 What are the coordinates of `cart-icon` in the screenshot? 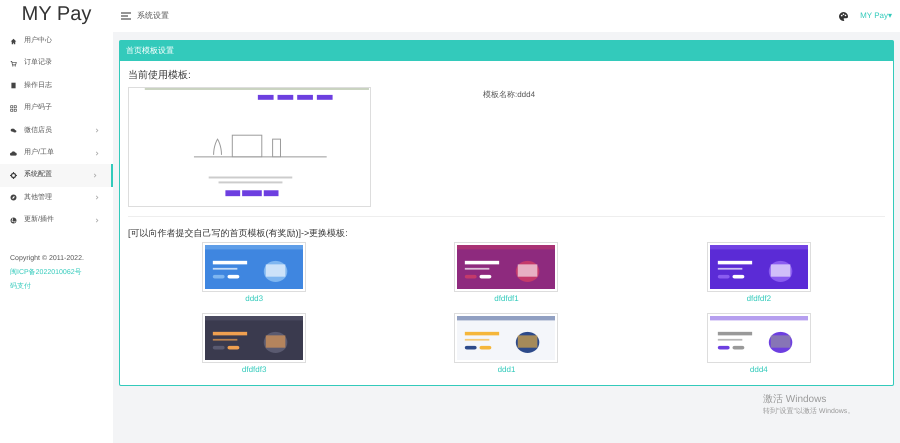 It's located at (13, 64).